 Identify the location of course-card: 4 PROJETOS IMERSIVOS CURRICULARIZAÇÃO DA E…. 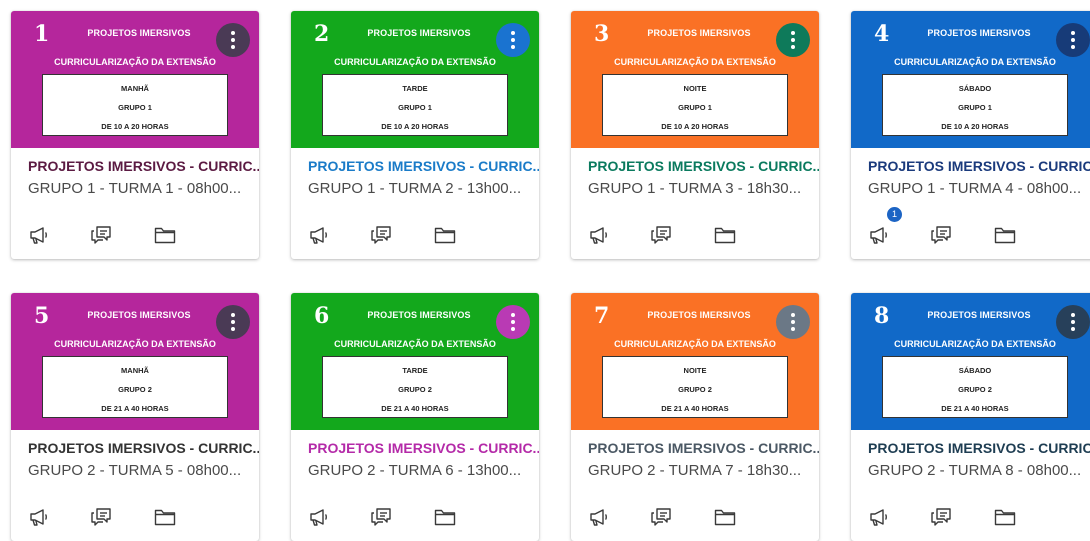
(970, 135).